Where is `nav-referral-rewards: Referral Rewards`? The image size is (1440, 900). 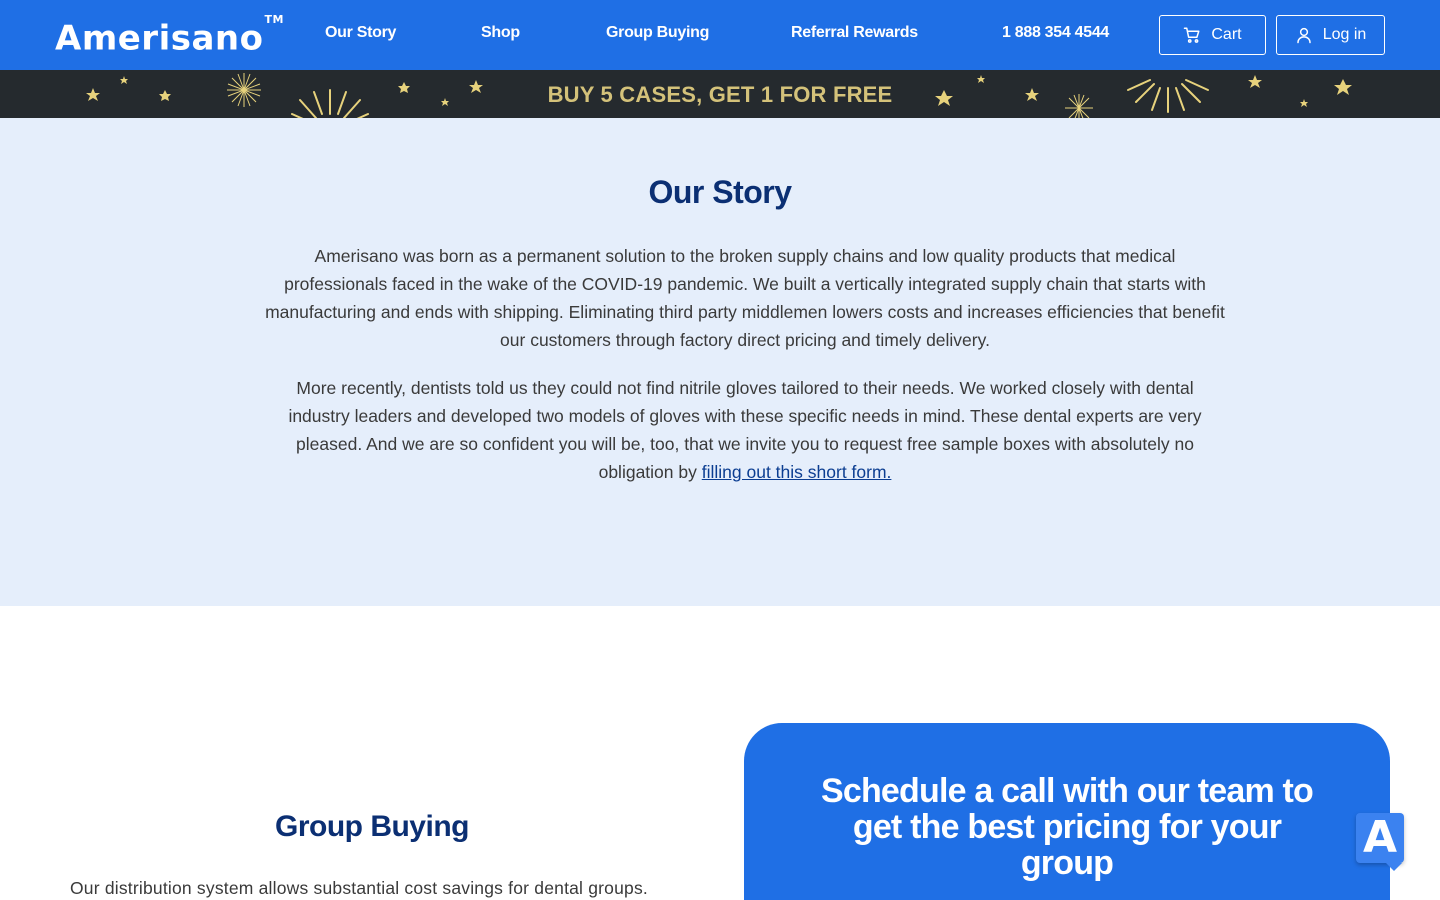
nav-referral-rewards: Referral Rewards is located at coordinates (854, 33).